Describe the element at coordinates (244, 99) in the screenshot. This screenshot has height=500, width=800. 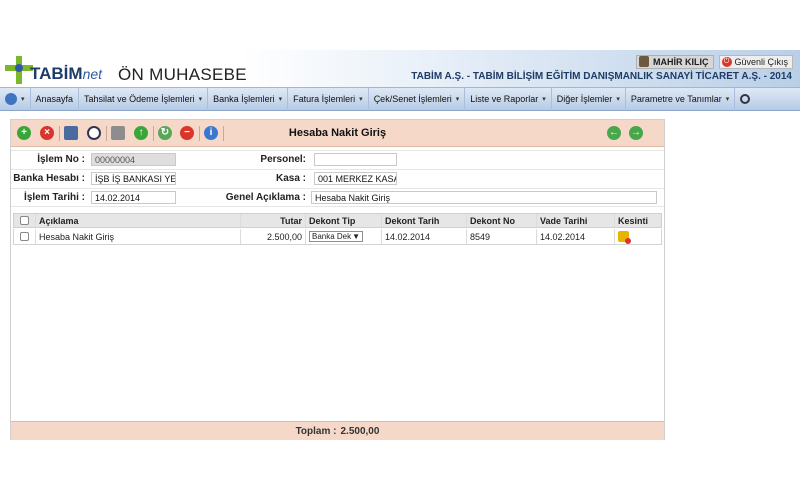
I see `menu-label: Banka İşlemleri` at that location.